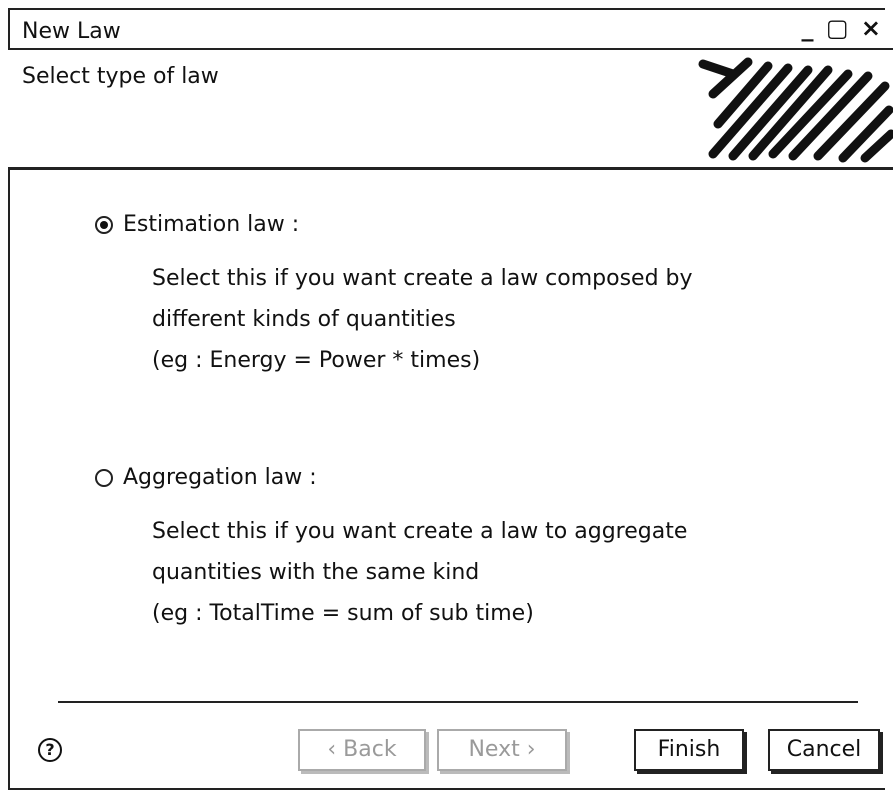 The image size is (893, 798). I want to click on estimation-law-option: Estimation law :, so click(197, 224).